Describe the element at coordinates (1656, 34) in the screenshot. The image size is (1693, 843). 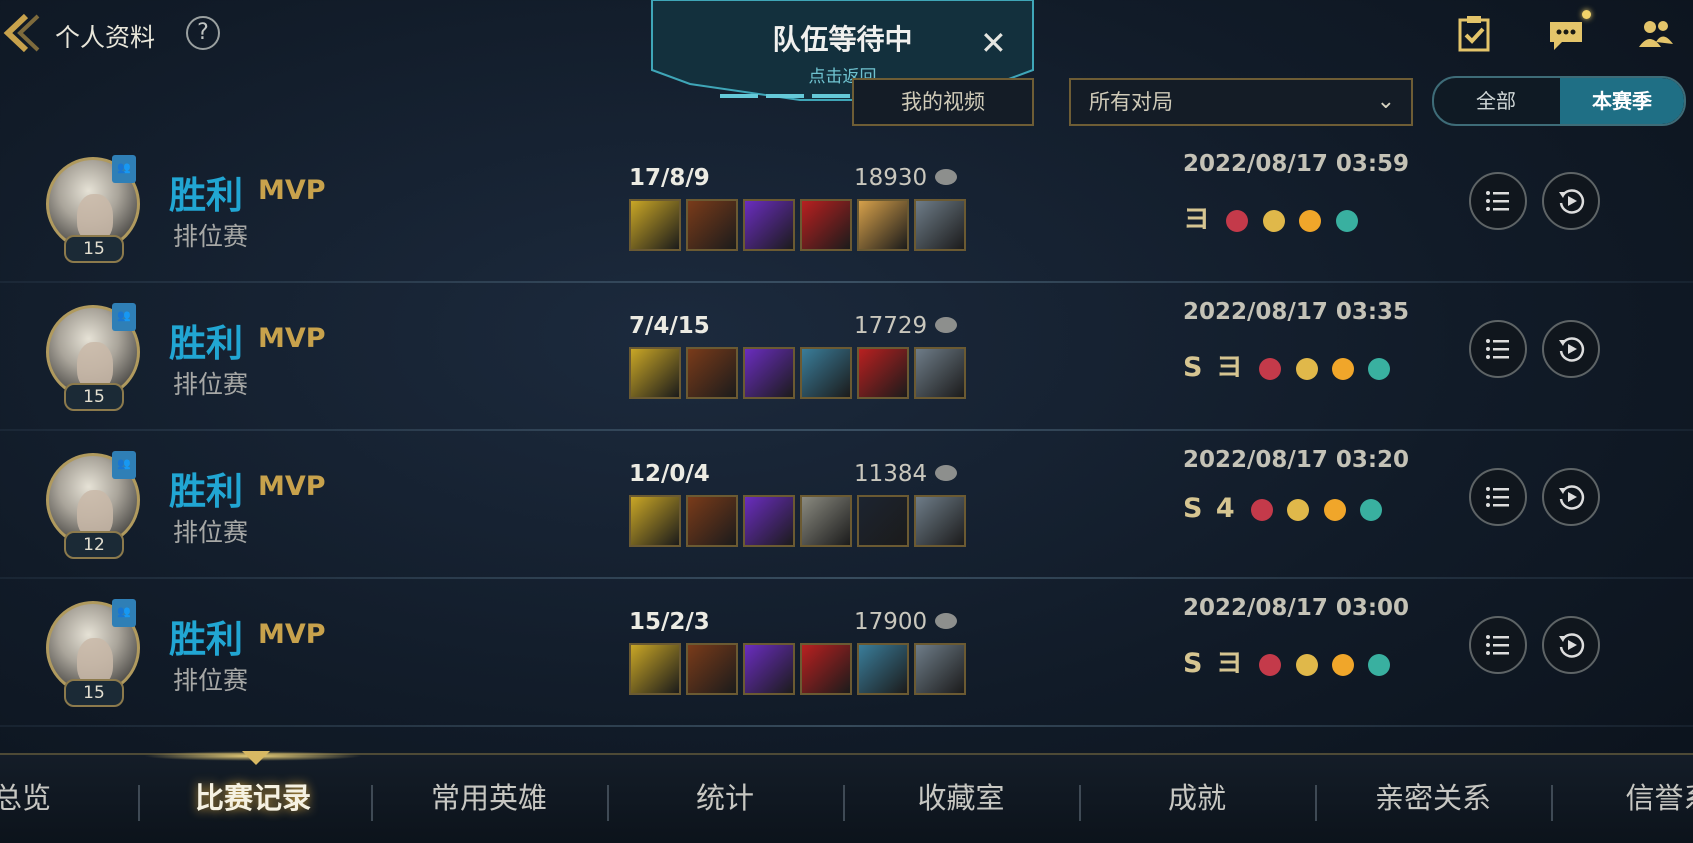
I see `friends-icon` at that location.